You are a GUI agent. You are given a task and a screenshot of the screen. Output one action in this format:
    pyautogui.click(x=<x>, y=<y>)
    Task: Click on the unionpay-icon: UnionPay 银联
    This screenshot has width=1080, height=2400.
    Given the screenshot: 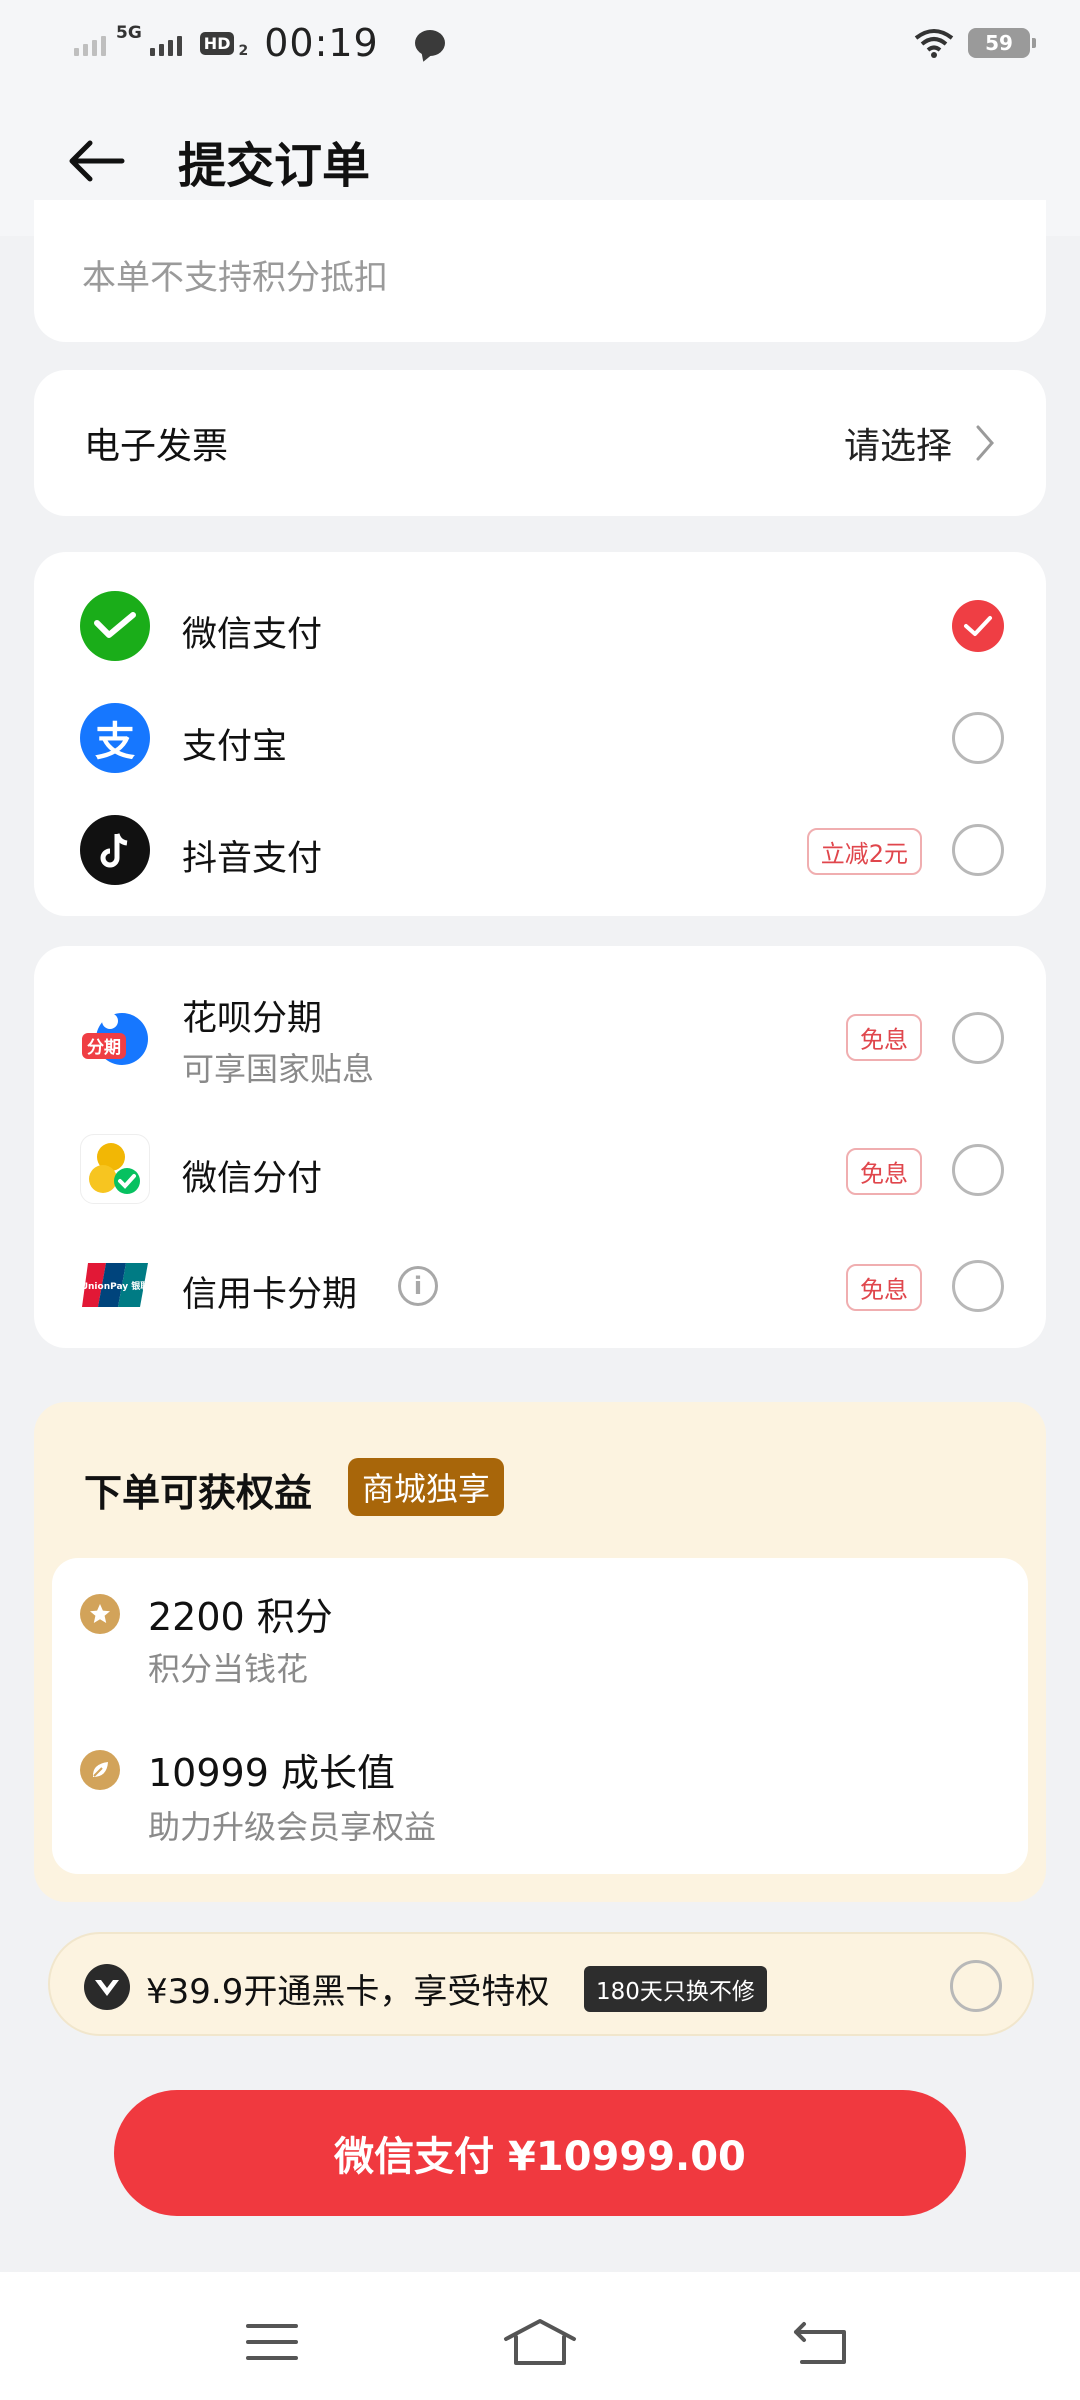 What is the action you would take?
    pyautogui.click(x=115, y=1285)
    